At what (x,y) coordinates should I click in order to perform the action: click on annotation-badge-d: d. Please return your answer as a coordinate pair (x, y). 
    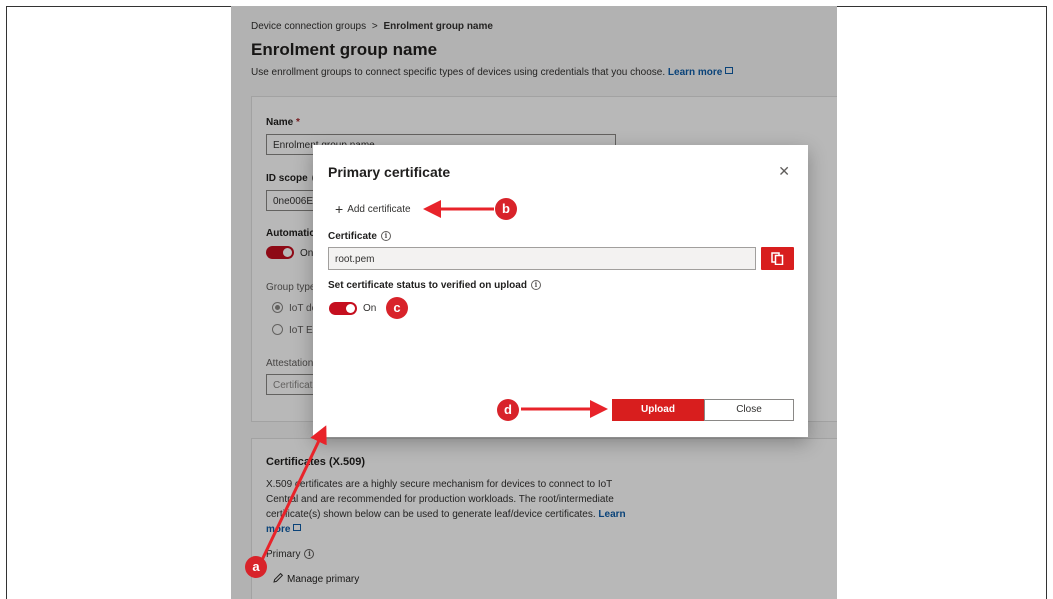
    Looking at the image, I should click on (508, 410).